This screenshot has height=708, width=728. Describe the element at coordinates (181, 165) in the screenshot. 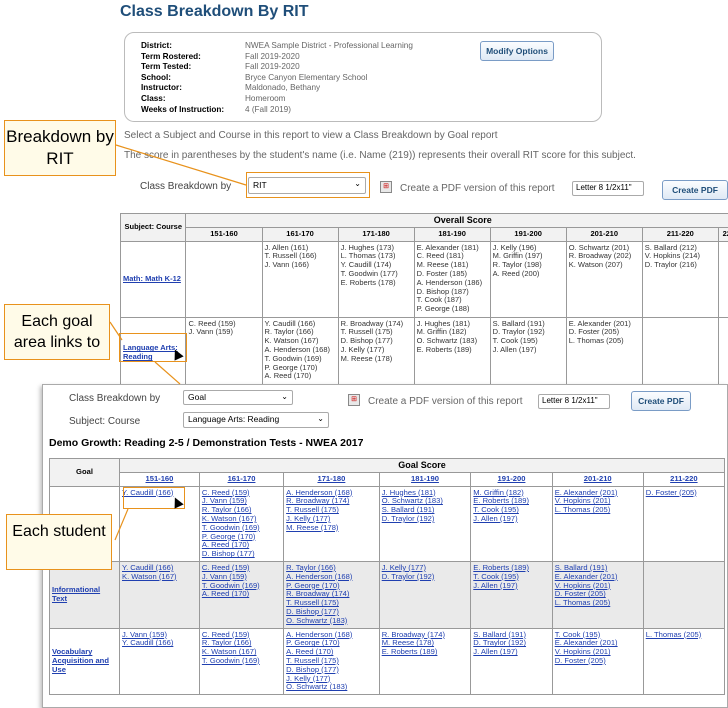

I see `connector-breakdown` at that location.